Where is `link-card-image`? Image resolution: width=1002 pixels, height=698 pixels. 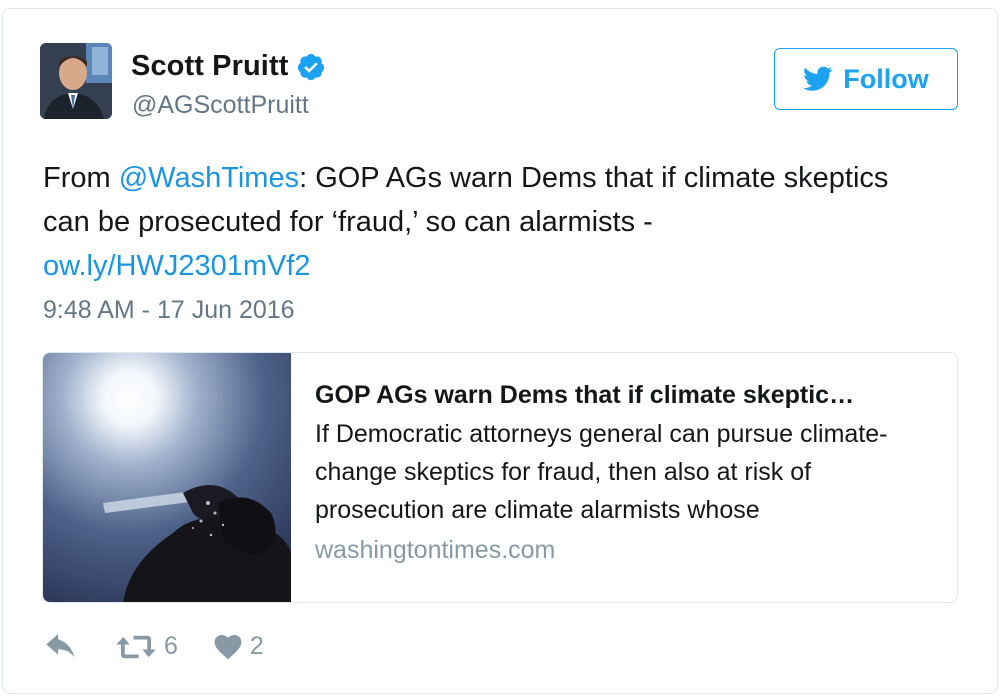 link-card-image is located at coordinates (167, 477).